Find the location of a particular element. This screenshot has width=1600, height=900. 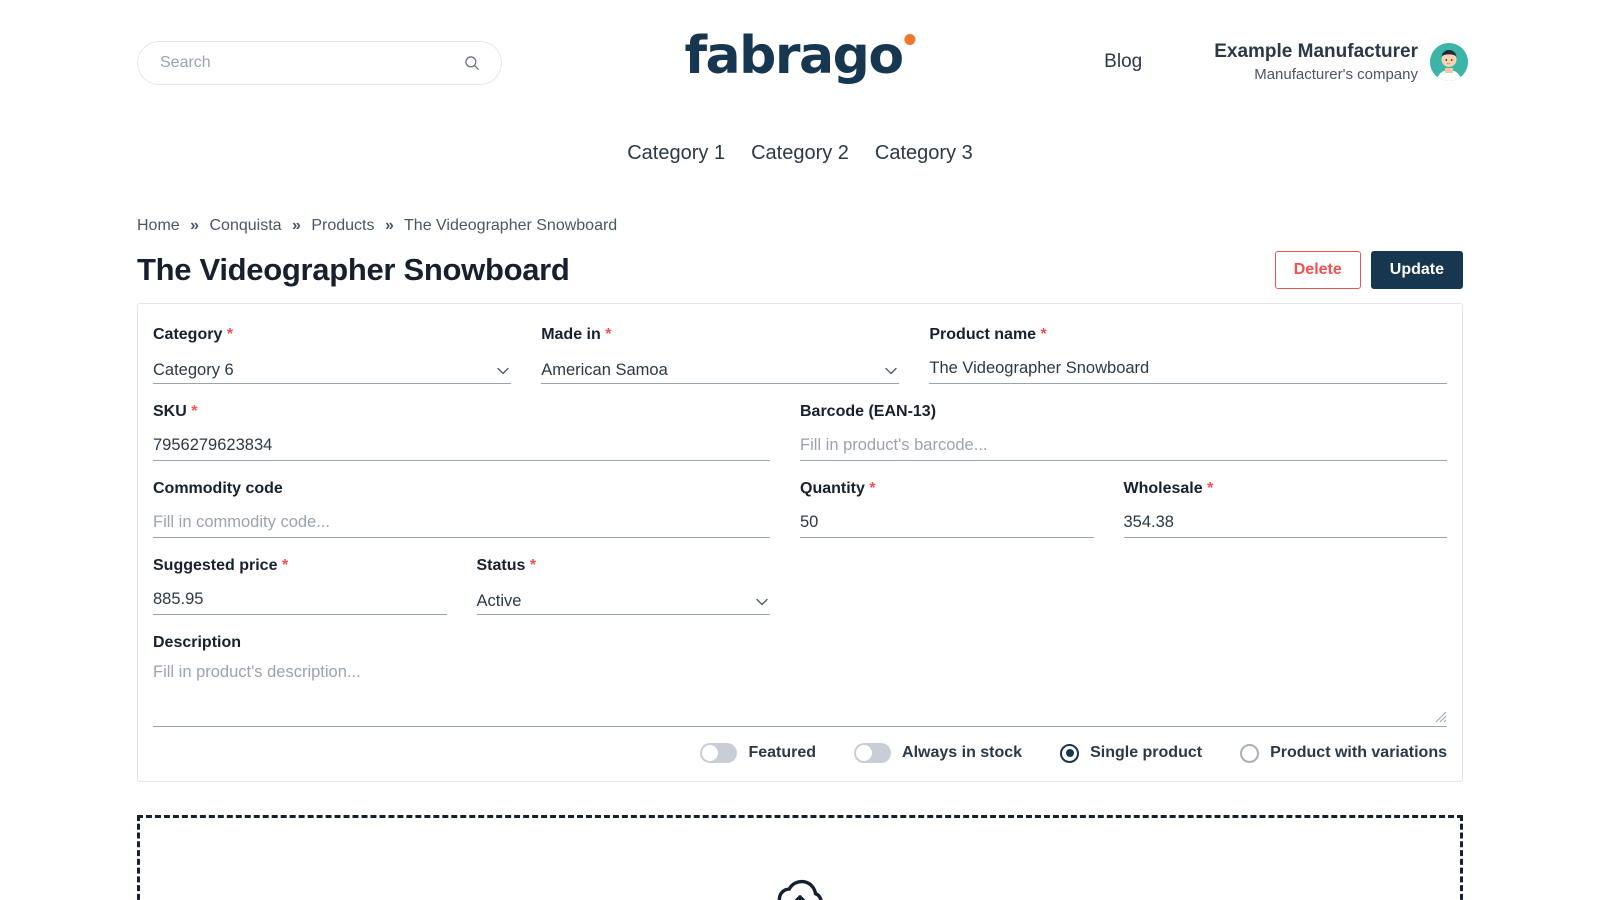

barcode-control is located at coordinates (1123, 447).